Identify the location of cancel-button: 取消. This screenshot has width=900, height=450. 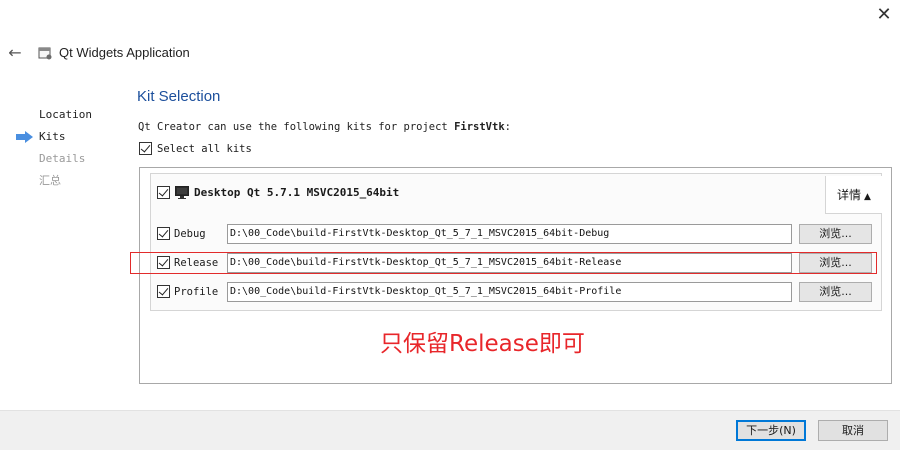
(853, 430).